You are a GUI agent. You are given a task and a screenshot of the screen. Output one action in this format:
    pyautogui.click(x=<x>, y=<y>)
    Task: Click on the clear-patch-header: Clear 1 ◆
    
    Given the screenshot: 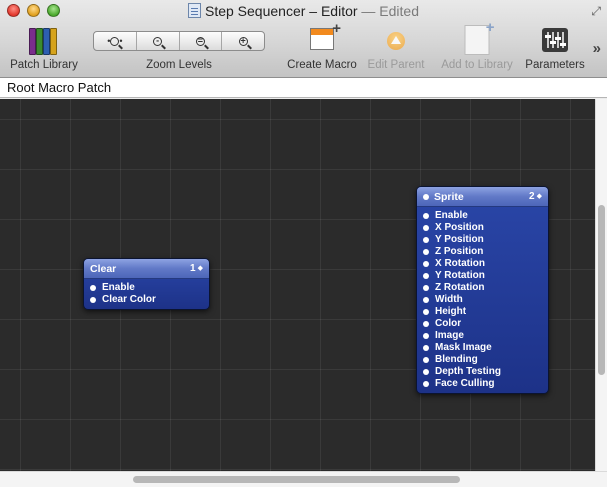 What is the action you would take?
    pyautogui.click(x=146, y=269)
    